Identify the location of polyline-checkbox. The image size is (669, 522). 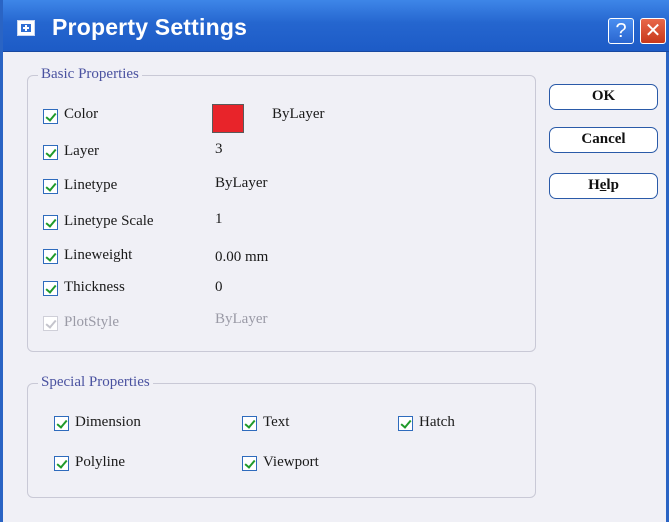
(61, 463).